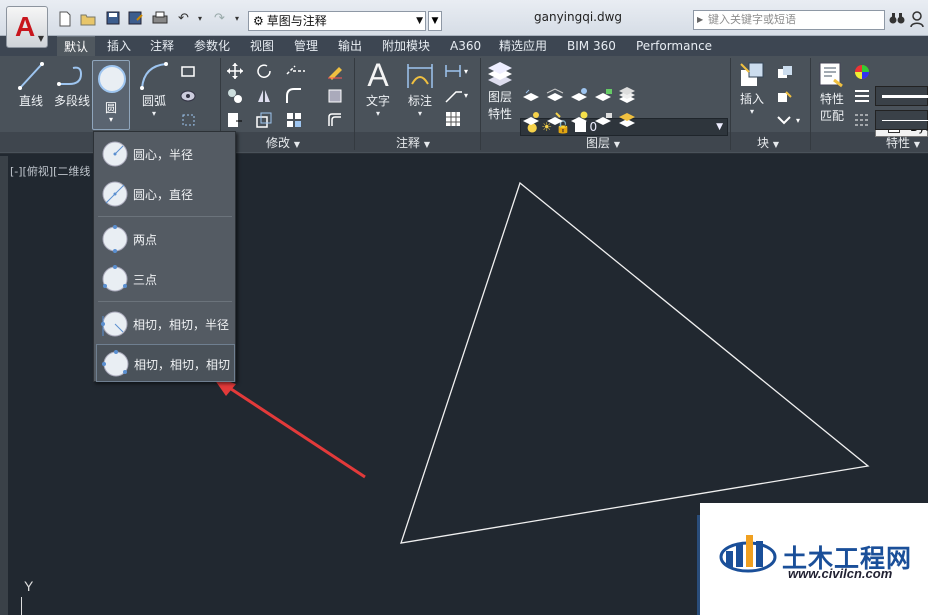 The width and height of the screenshot is (928, 615). What do you see at coordinates (182, 365) in the screenshot?
I see `menu-label: 相切，相切，相切` at bounding box center [182, 365].